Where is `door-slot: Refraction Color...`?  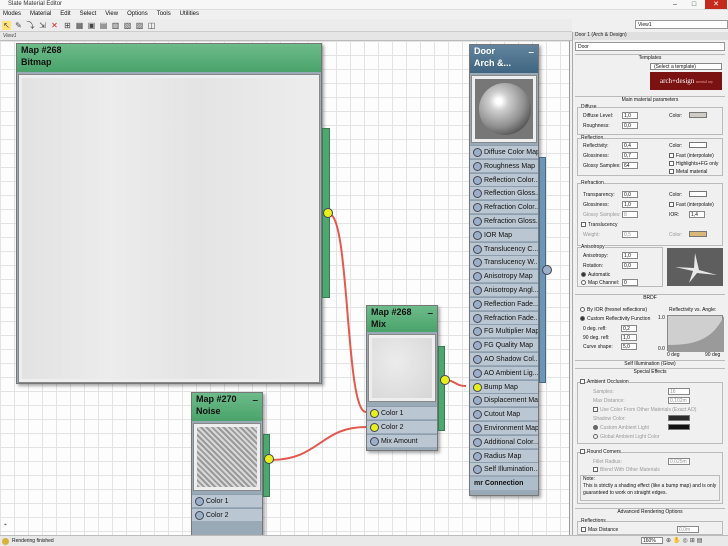 door-slot: Refraction Color... is located at coordinates (504, 207).